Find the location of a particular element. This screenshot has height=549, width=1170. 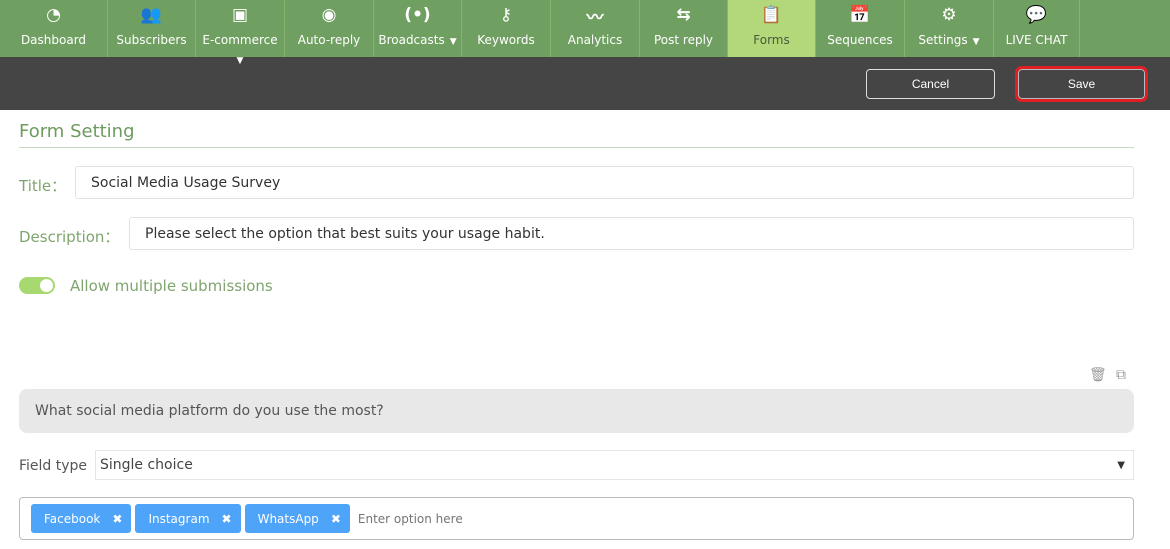

options-input: Facebook ✖ Instagram ✖ WhatsApp ✖ is located at coordinates (576, 518).